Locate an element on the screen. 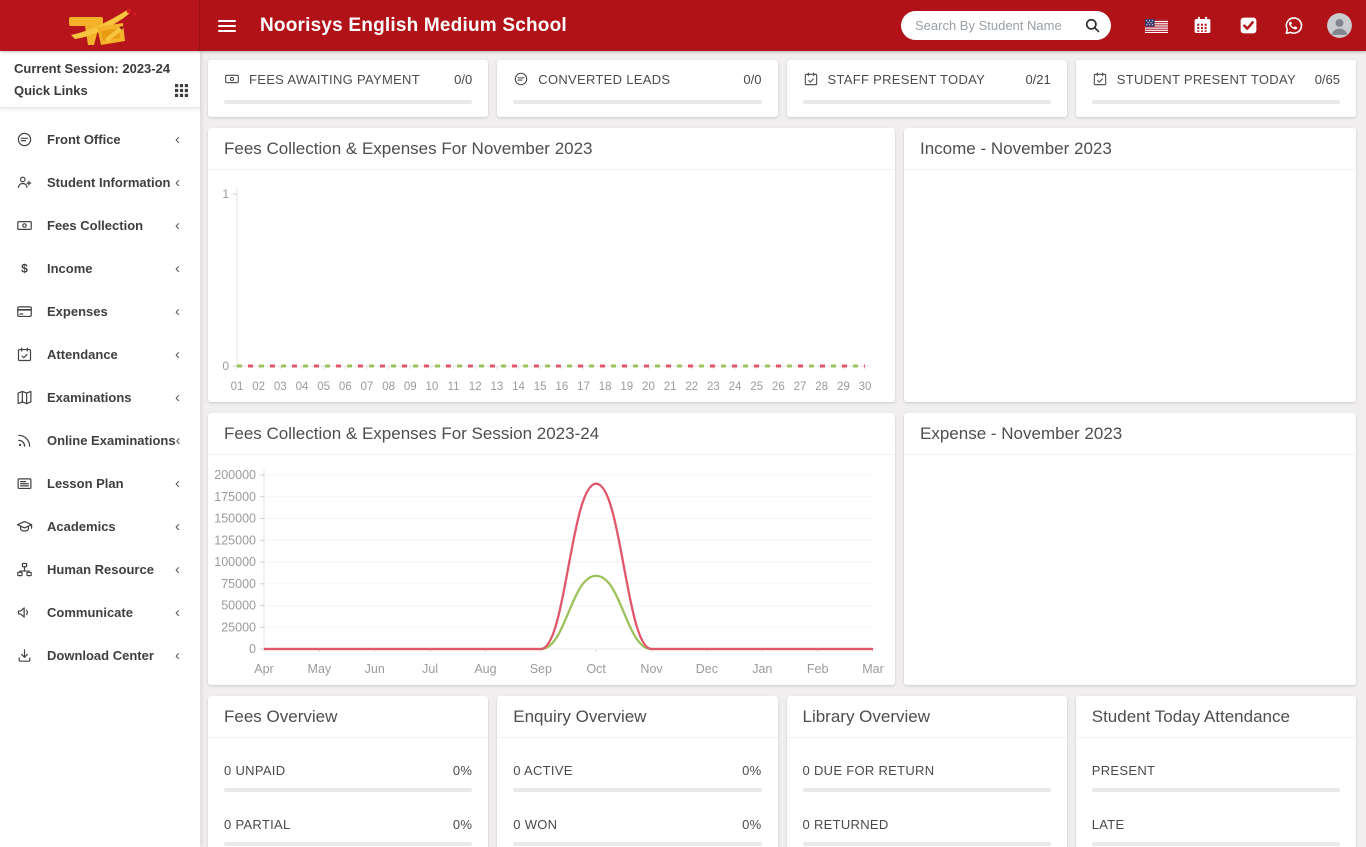  download-center-icon is located at coordinates (24, 655).